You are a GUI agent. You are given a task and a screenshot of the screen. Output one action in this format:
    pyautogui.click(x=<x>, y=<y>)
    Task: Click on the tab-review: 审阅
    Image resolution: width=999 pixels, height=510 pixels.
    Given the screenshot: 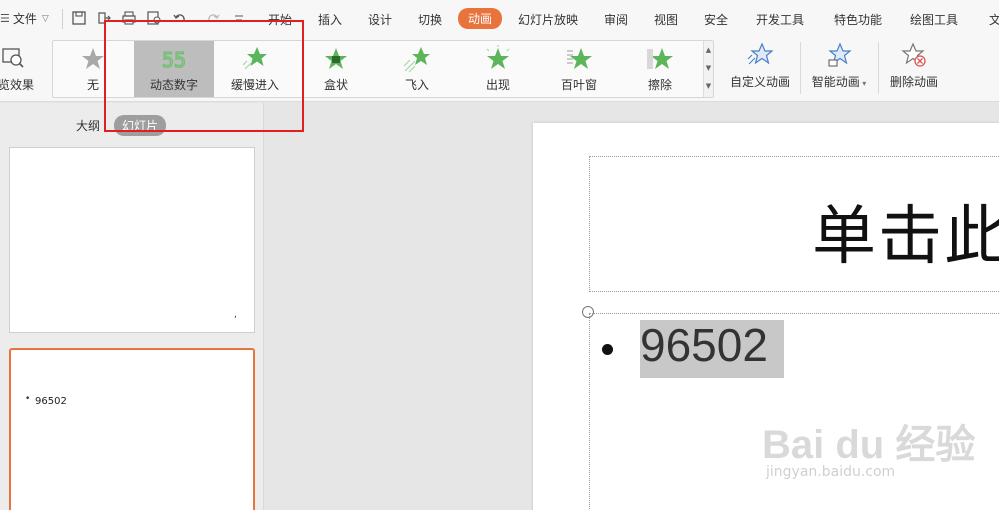 What is the action you would take?
    pyautogui.click(x=616, y=19)
    